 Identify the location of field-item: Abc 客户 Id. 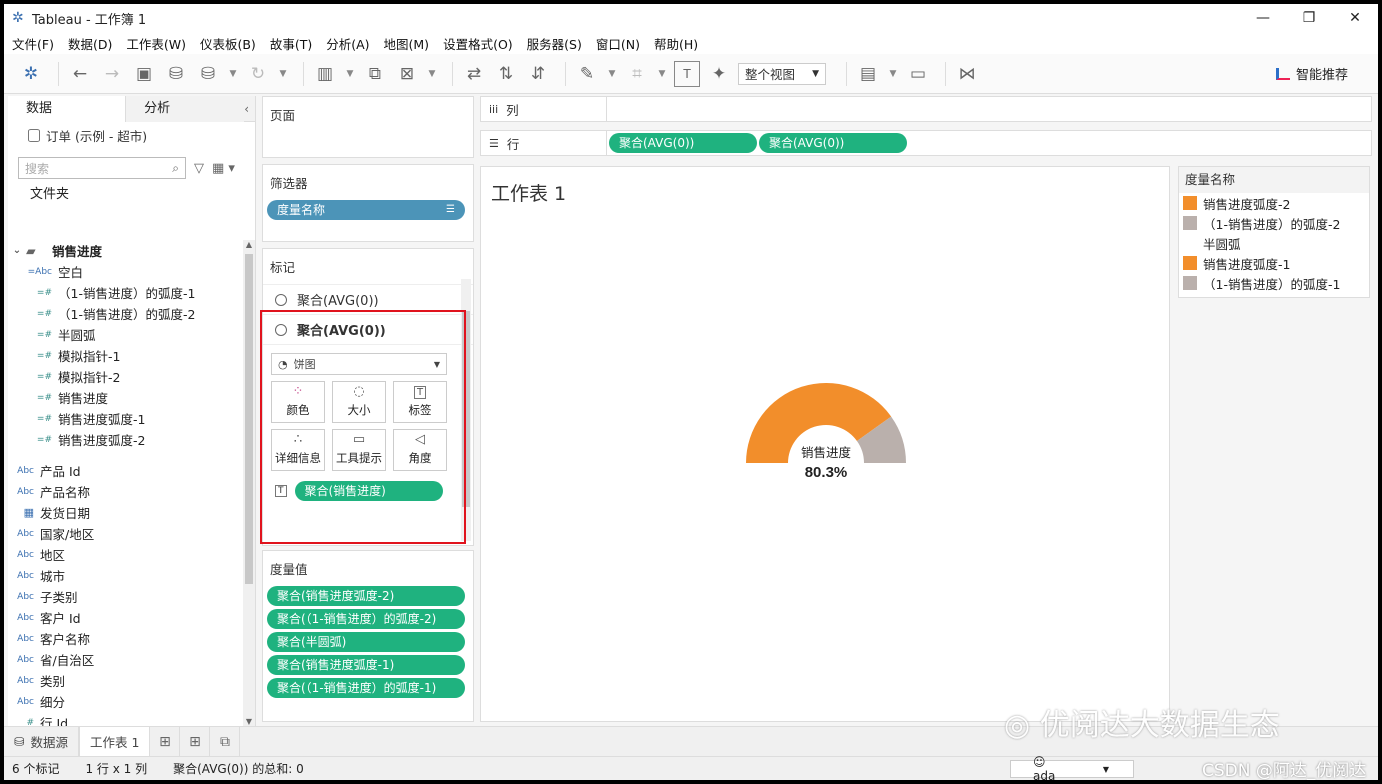
(126, 617).